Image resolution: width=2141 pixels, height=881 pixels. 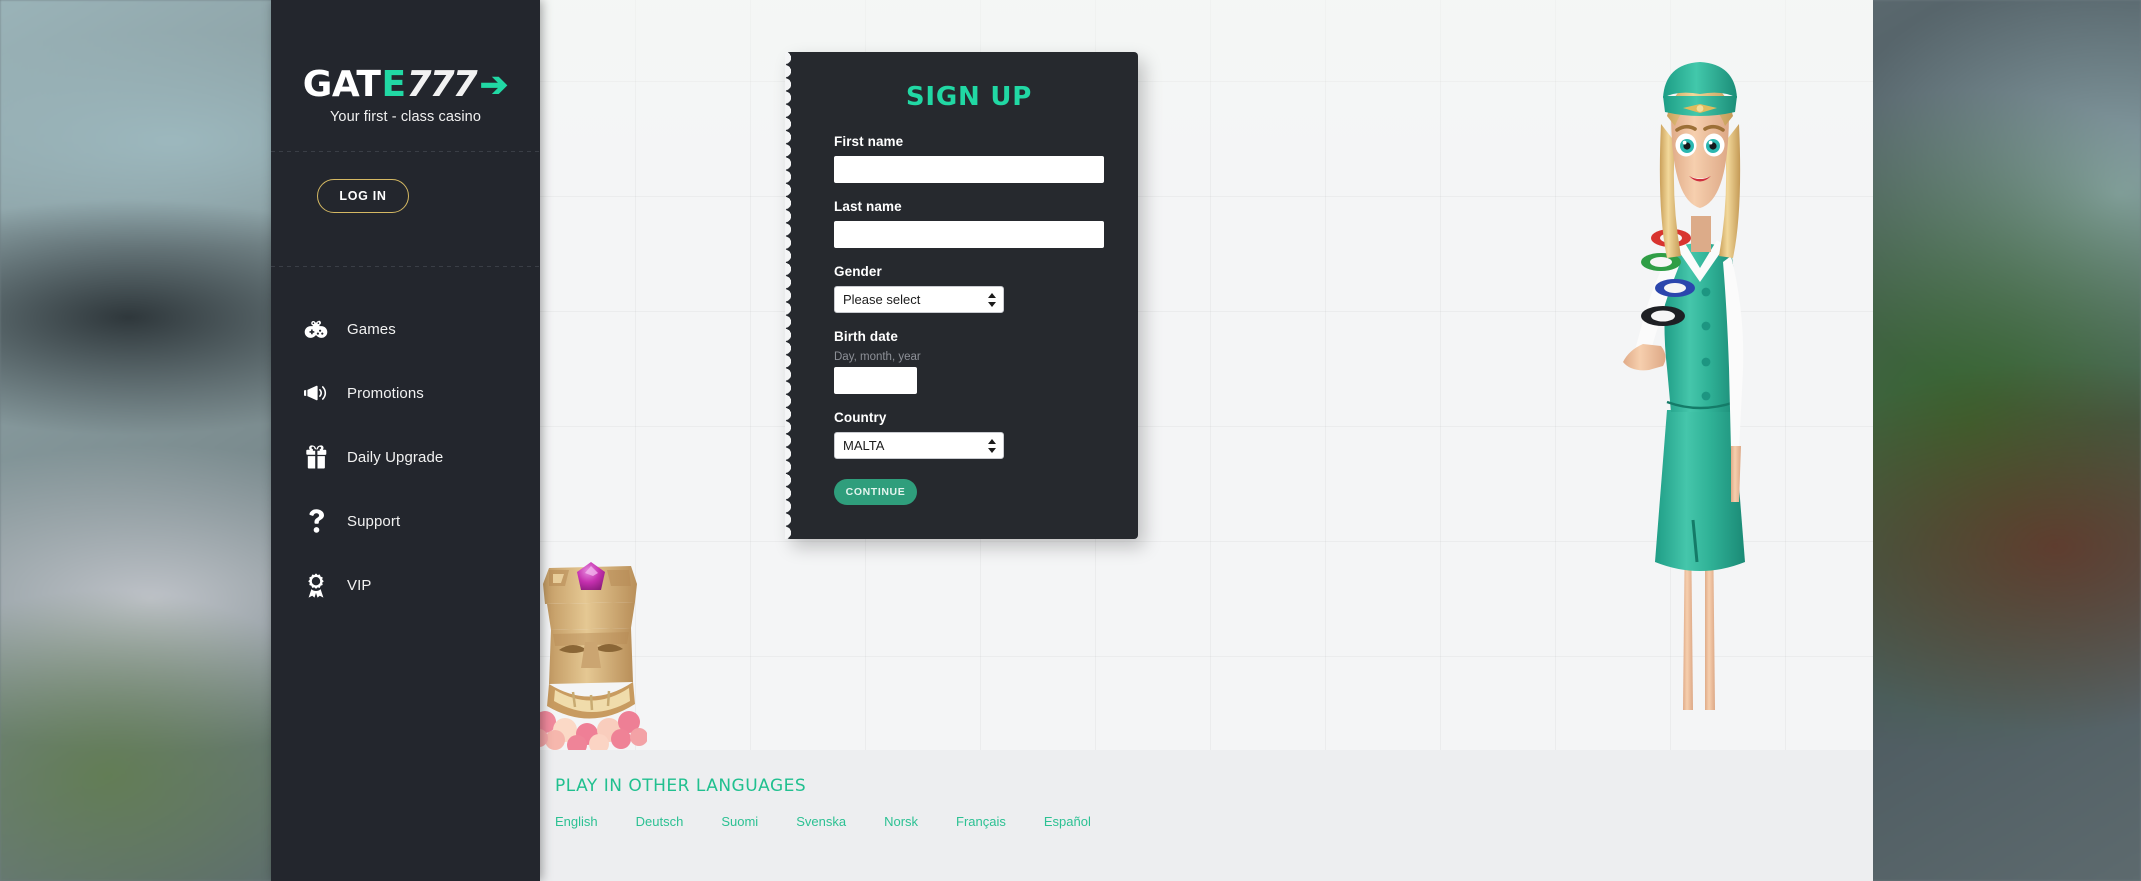 I want to click on languages-heading: PLAY IN OTHER LANGUAGES, so click(x=681, y=786).